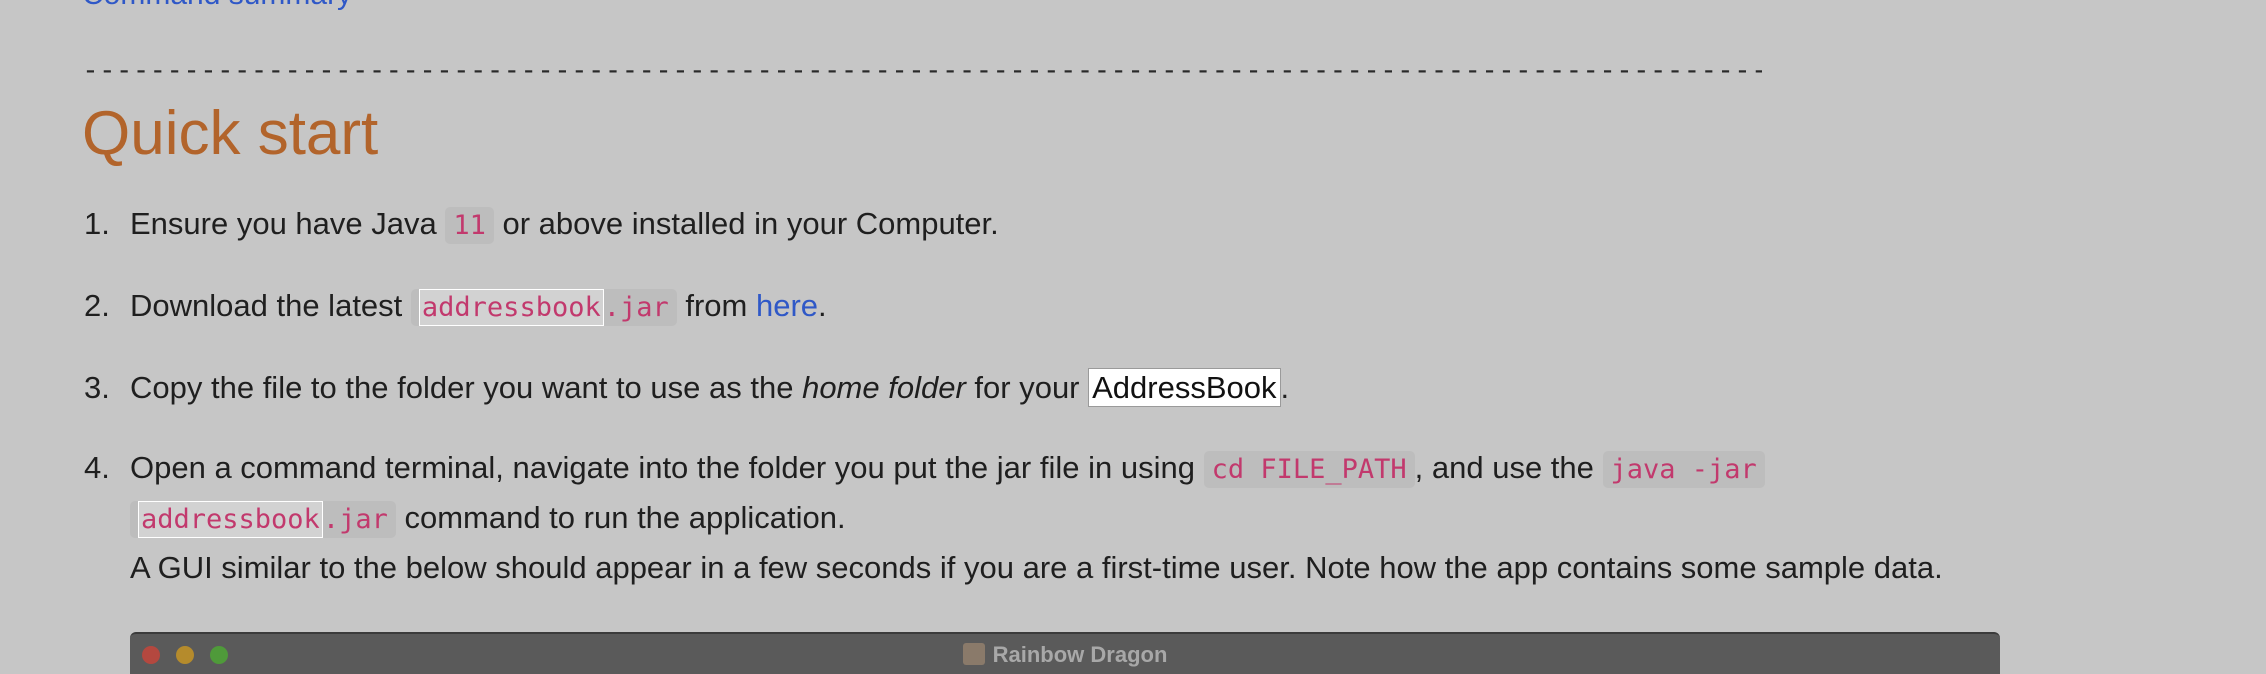  Describe the element at coordinates (1027, 387) in the screenshot. I see `step-text: for your` at that location.